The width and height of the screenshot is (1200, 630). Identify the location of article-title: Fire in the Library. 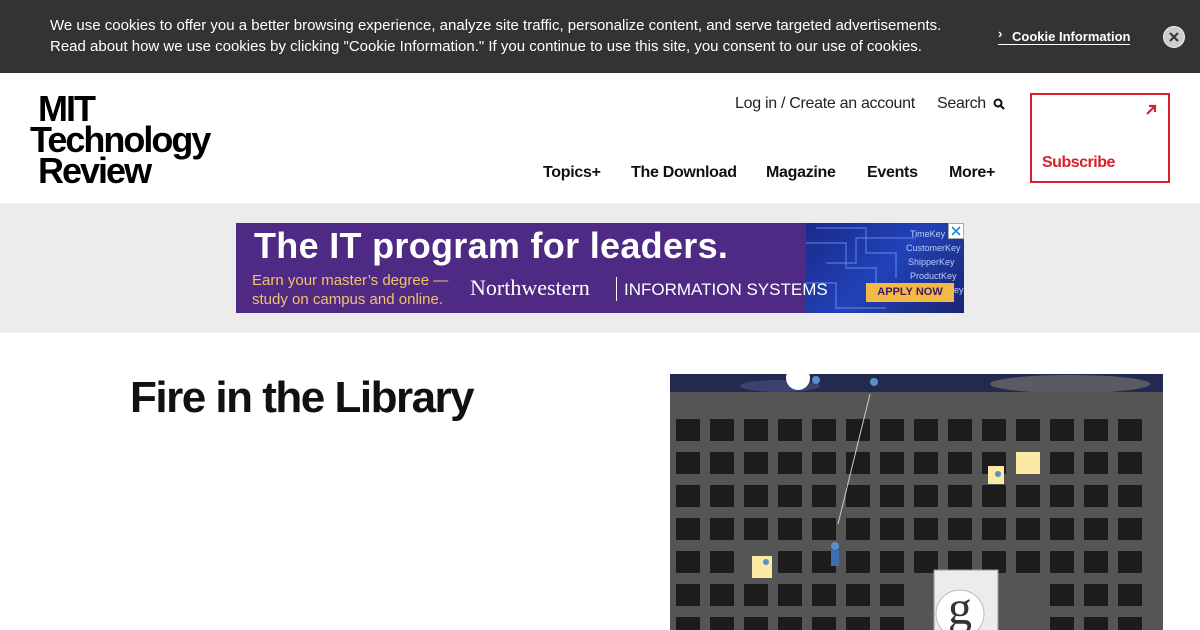
(302, 397).